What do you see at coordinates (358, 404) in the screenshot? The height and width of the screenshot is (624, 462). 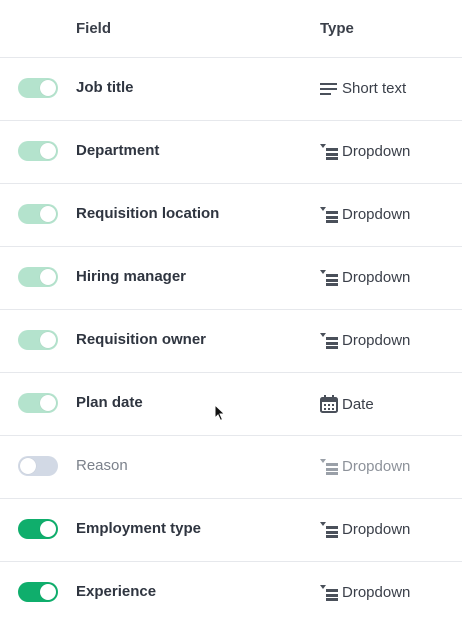 I see `field-type-label: Date` at bounding box center [358, 404].